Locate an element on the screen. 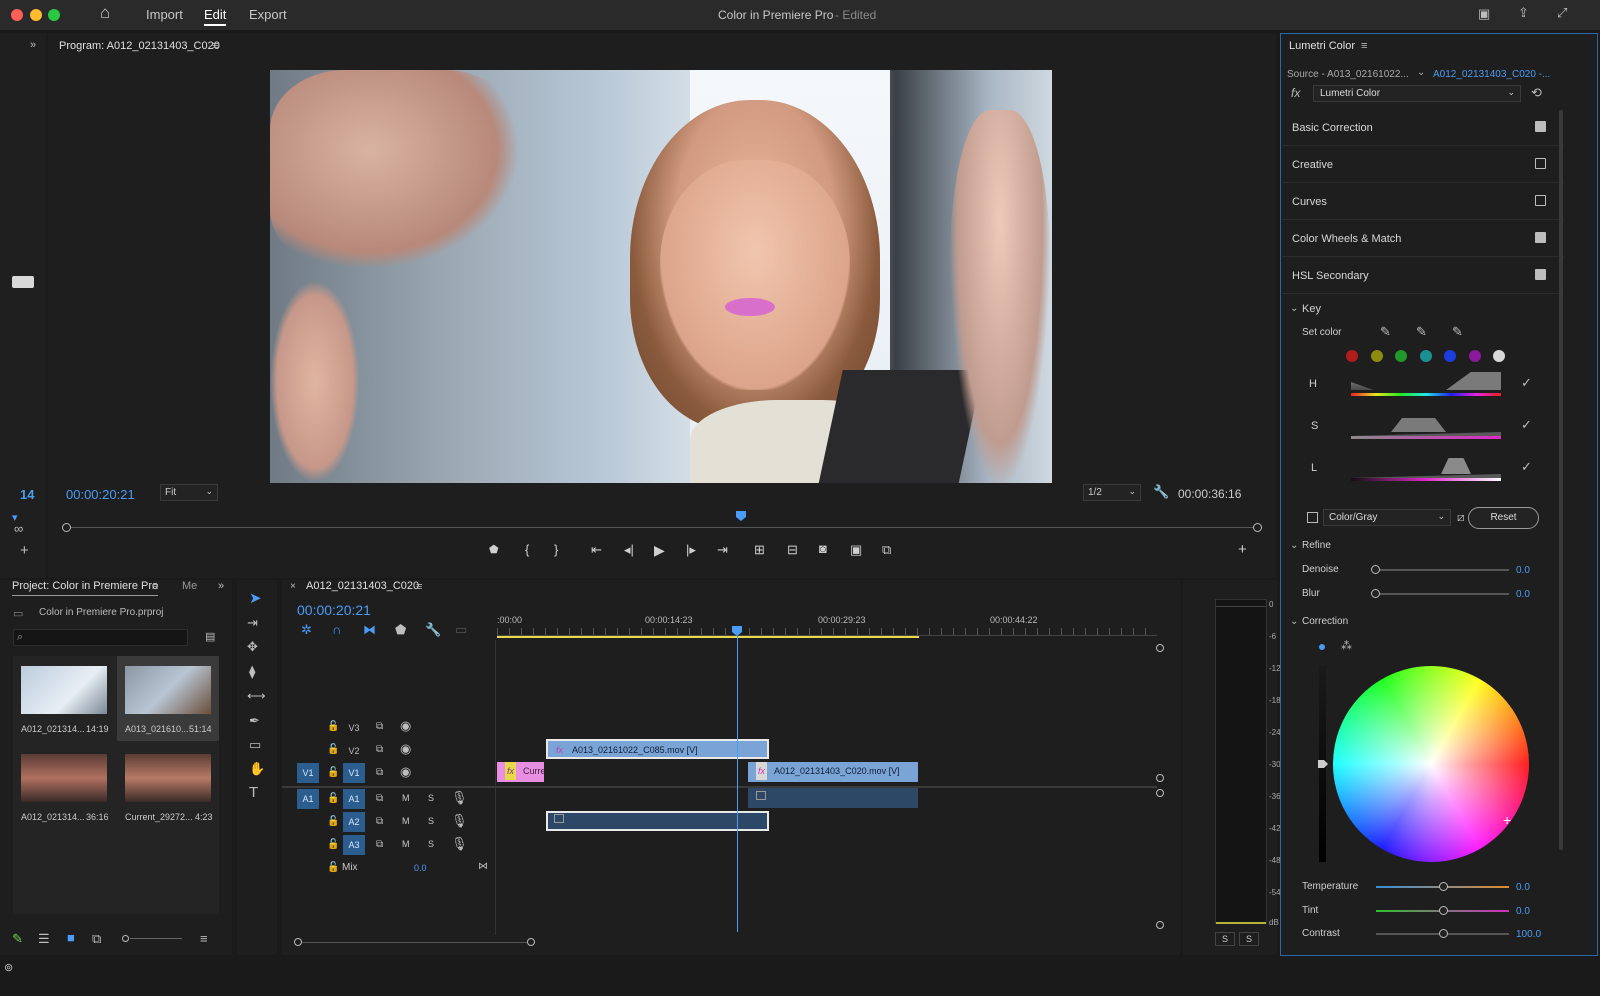 The image size is (1600, 996). rectangle-tool-icon: ▭ is located at coordinates (255, 745).